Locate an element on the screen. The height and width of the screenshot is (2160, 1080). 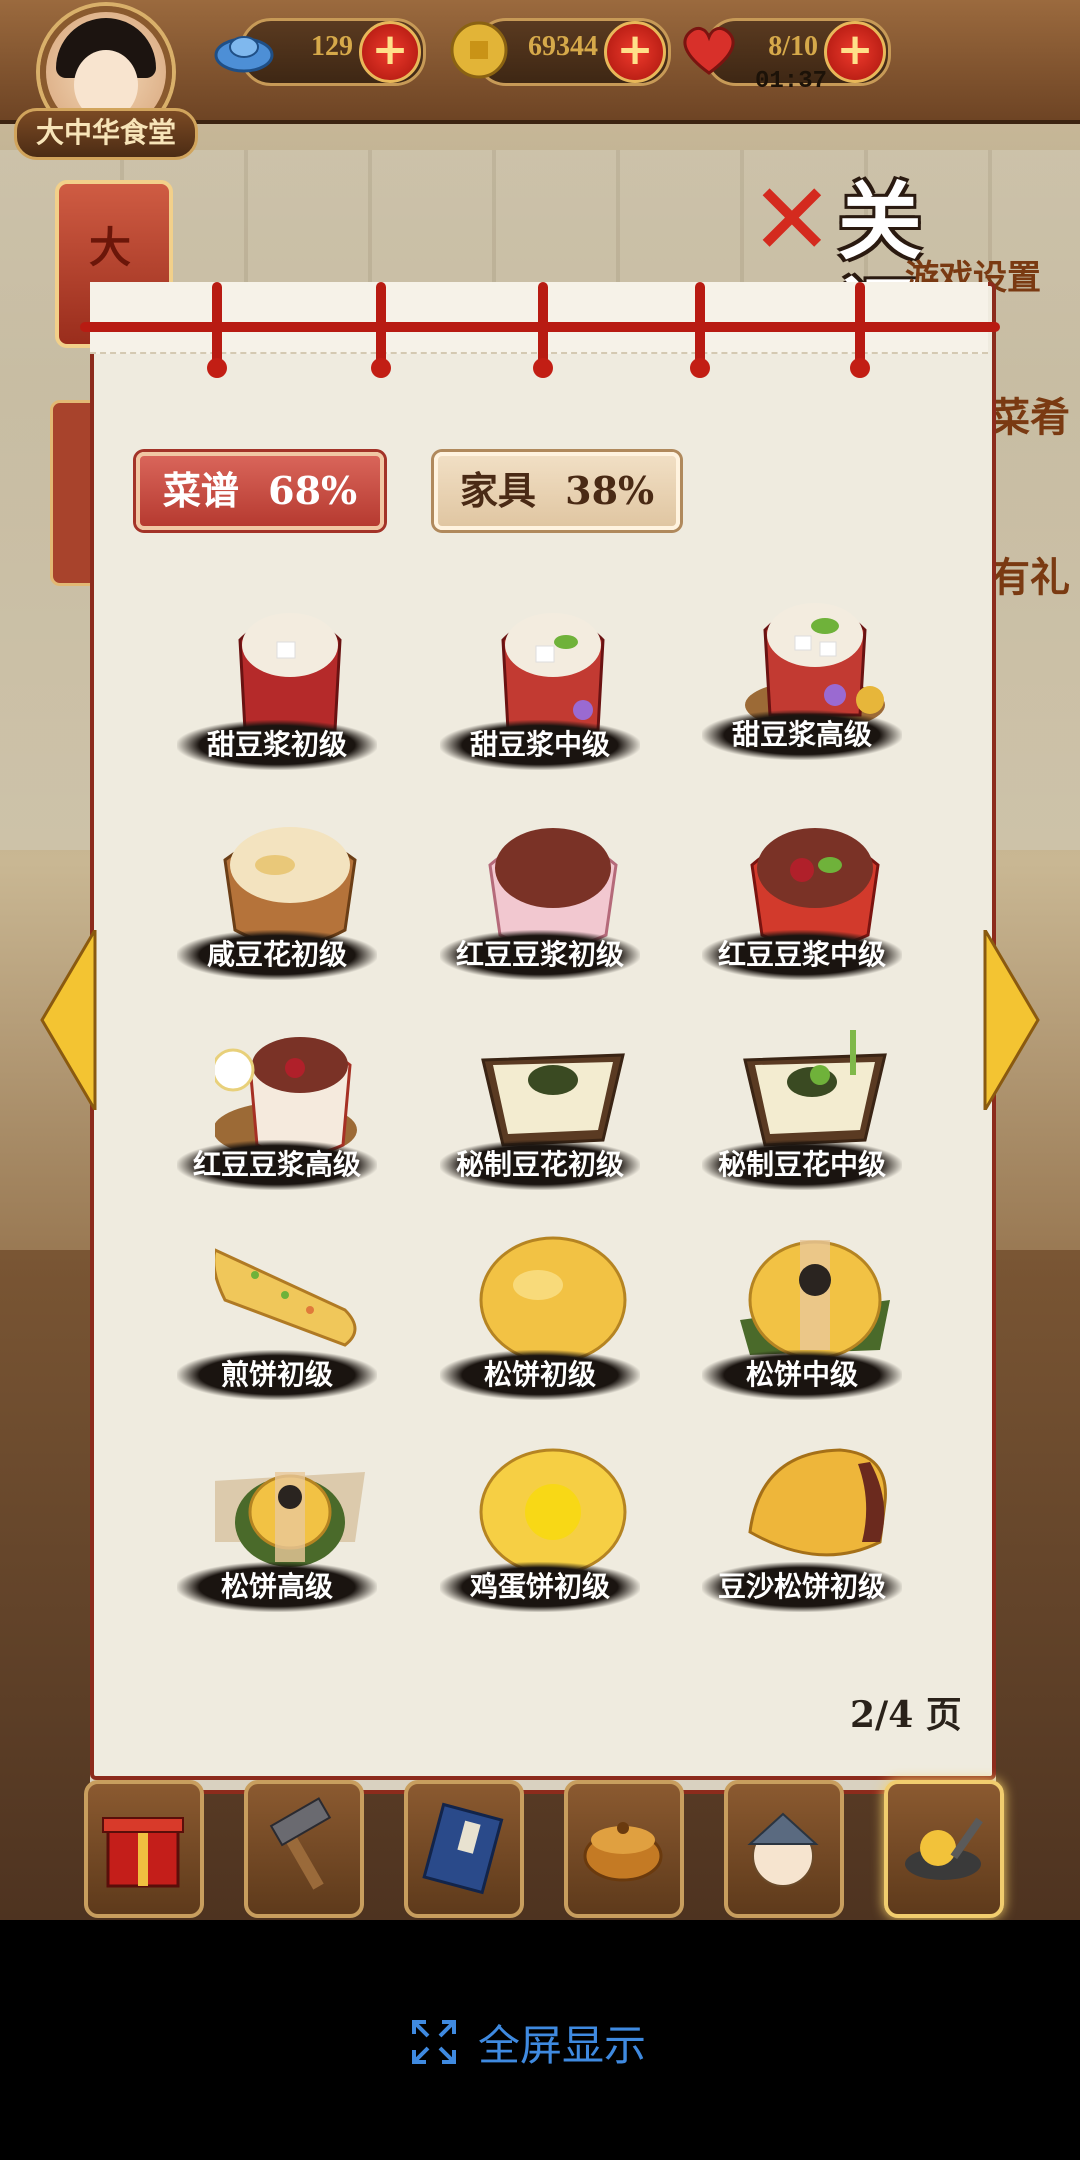
next-page-arrow is located at coordinates (1010, 1020).